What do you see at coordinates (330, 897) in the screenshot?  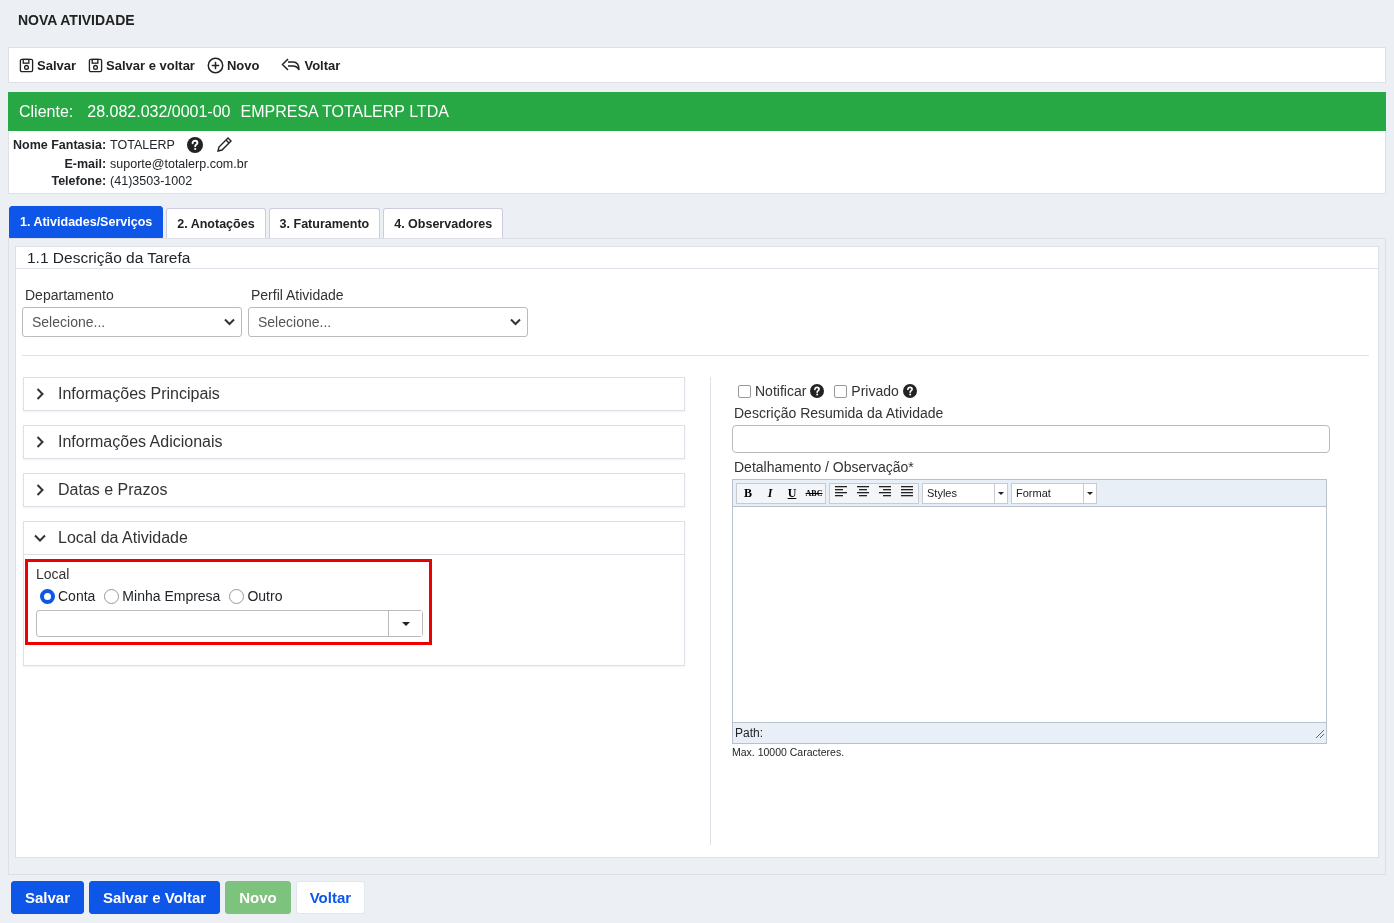 I see `action-button: Voltar` at bounding box center [330, 897].